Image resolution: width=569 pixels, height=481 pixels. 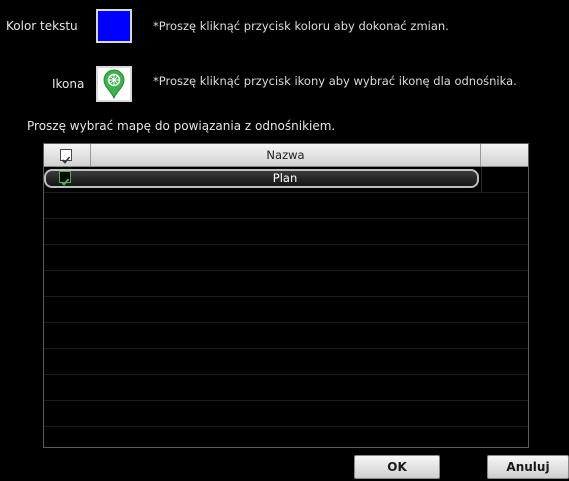 I want to click on green-map-pin-icon, so click(x=114, y=84).